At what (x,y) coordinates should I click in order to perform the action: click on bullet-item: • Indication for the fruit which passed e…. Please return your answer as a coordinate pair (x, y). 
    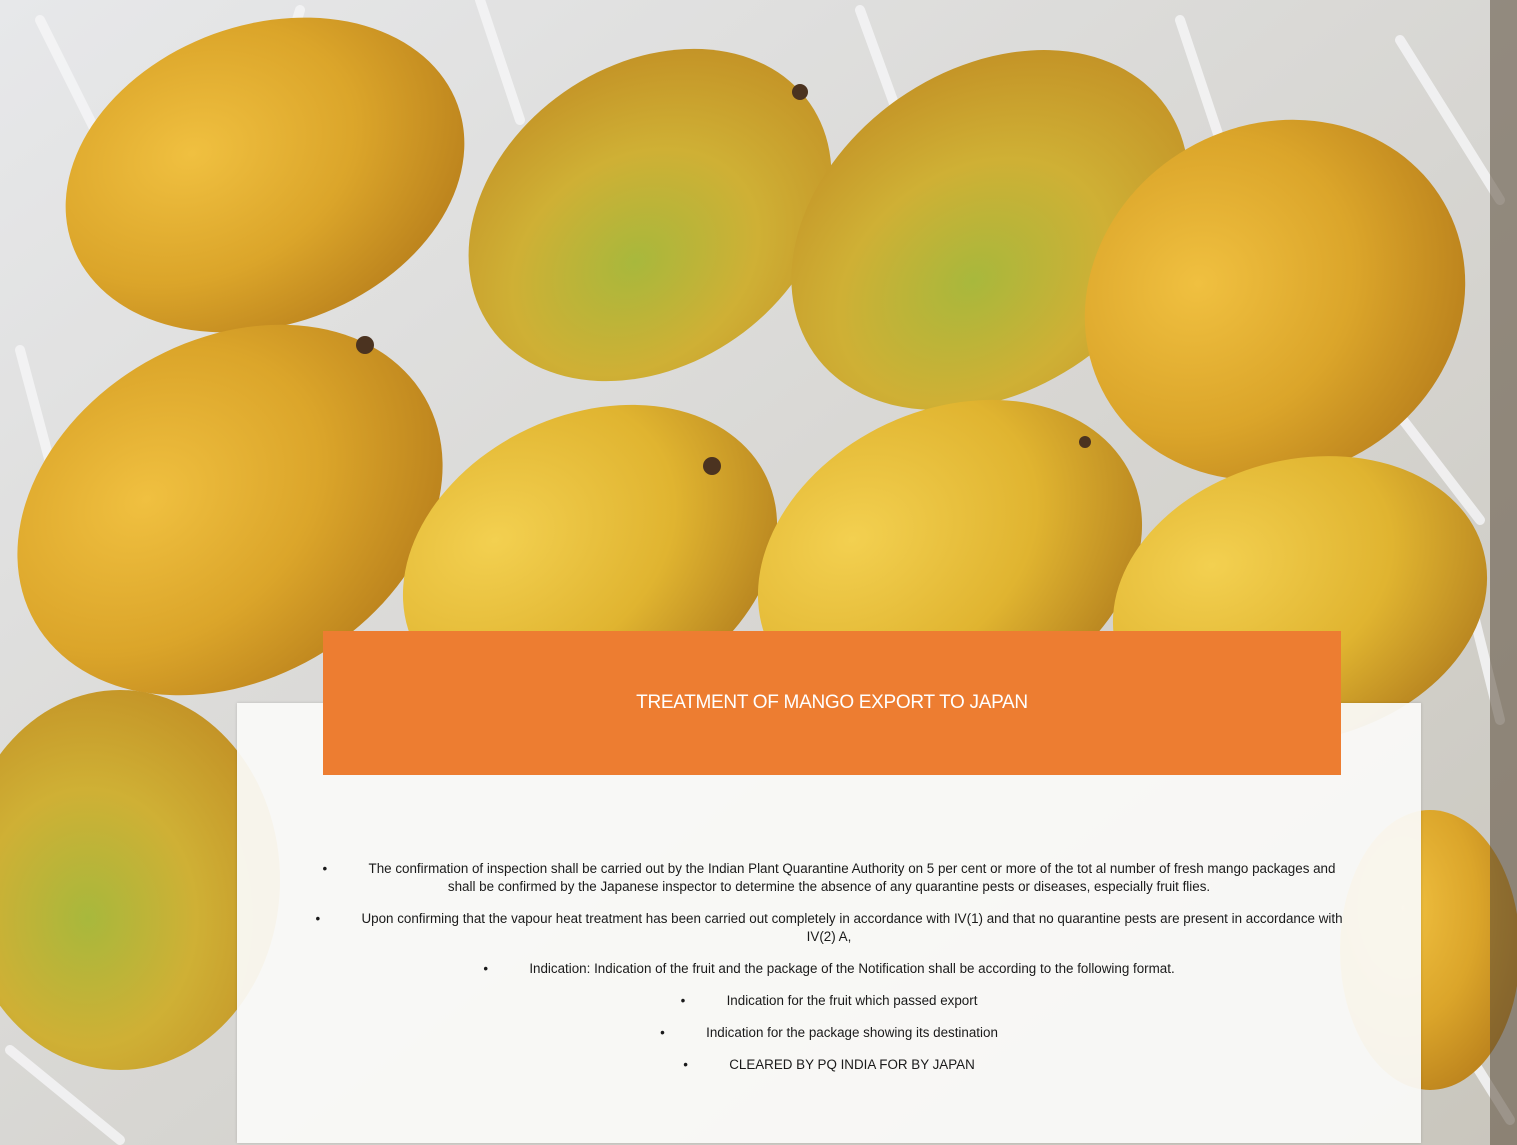
    Looking at the image, I should click on (829, 1001).